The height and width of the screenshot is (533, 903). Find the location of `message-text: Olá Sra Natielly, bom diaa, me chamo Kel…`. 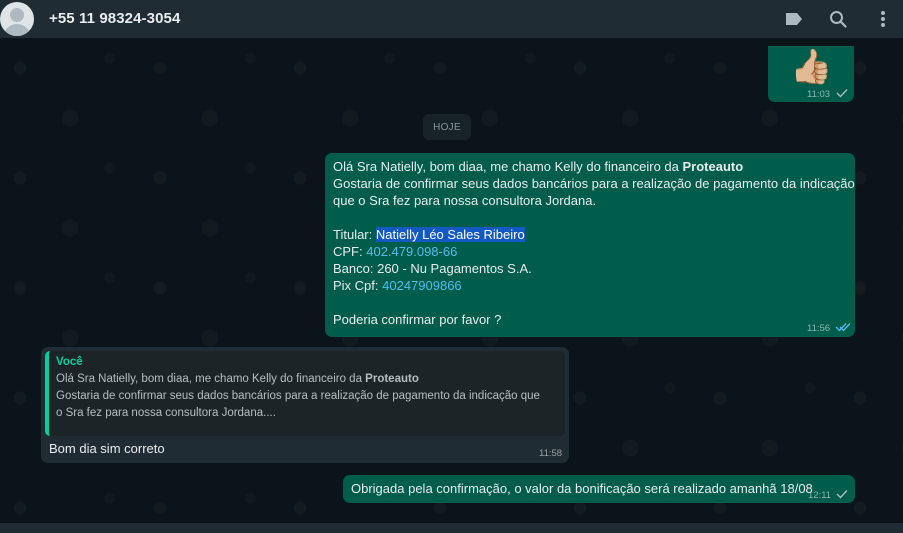

message-text: Olá Sra Natielly, bom diaa, me chamo Kel… is located at coordinates (508, 166).